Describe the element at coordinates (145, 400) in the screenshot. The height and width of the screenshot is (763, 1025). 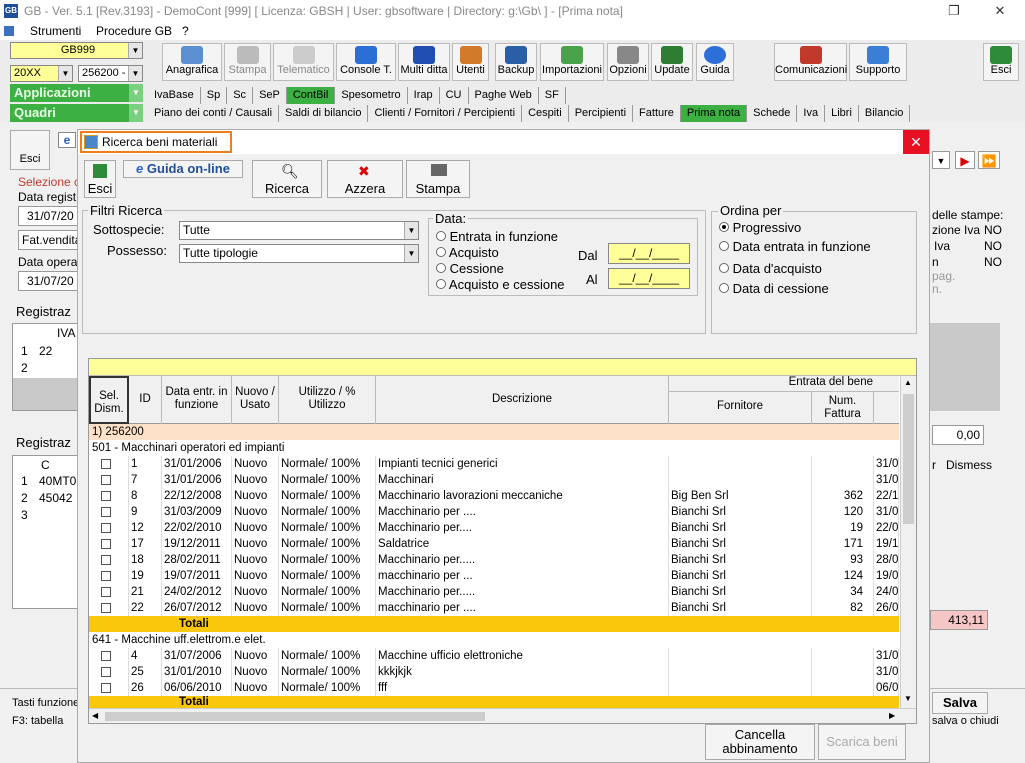
I see `header-id: ID` at that location.